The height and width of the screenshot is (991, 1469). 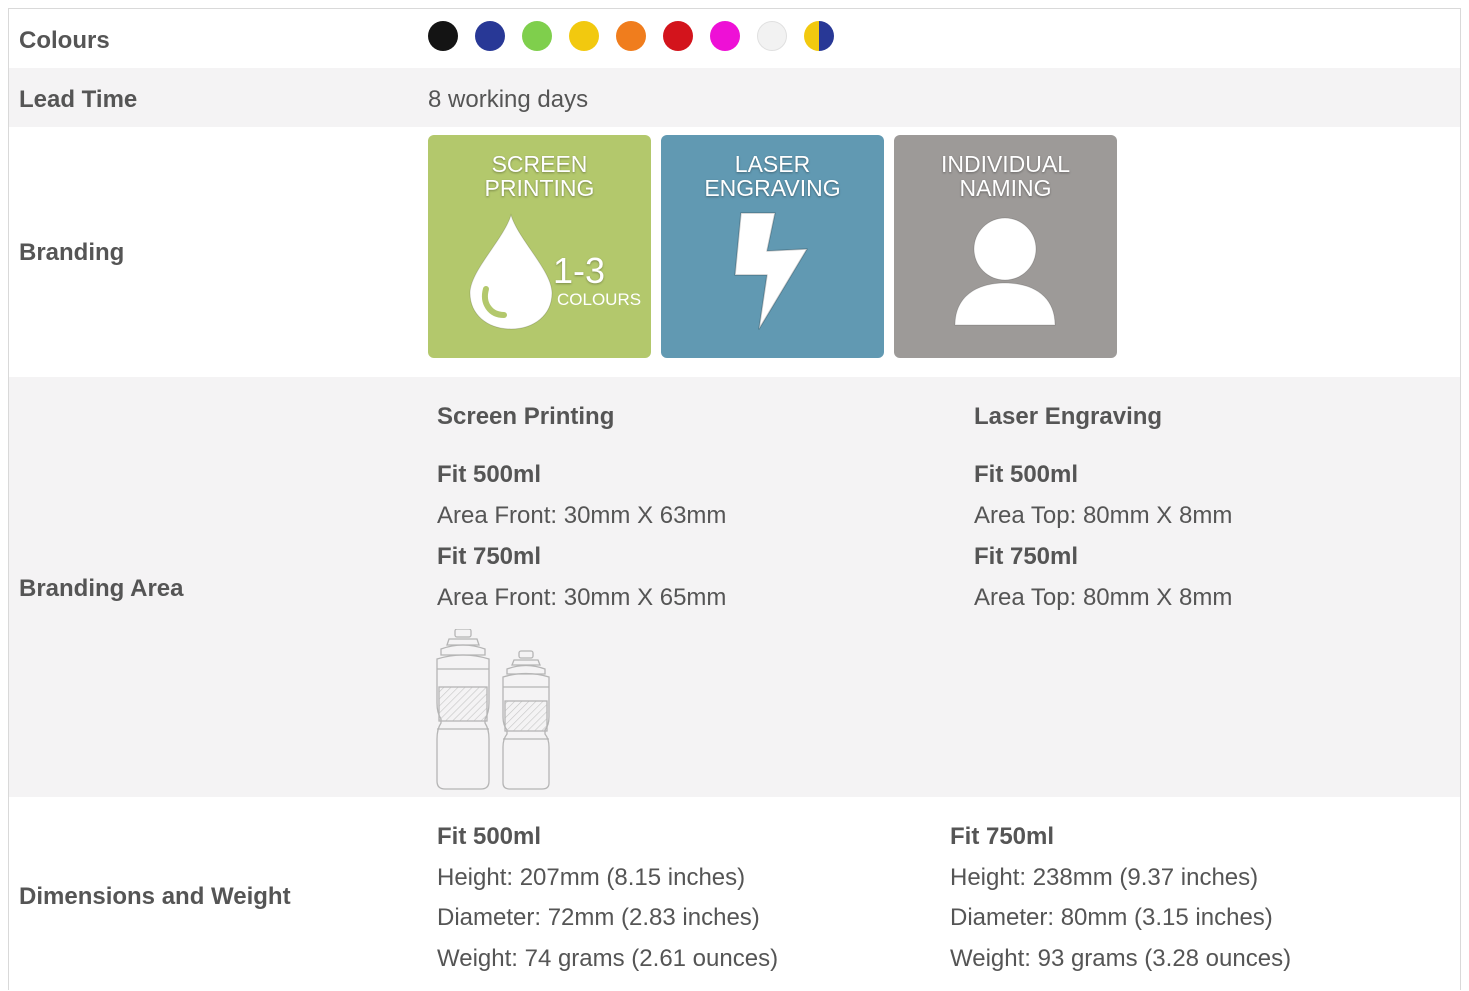 I want to click on fit-750-height: Height: 238mm (9.37 inches), so click(x=1104, y=877).